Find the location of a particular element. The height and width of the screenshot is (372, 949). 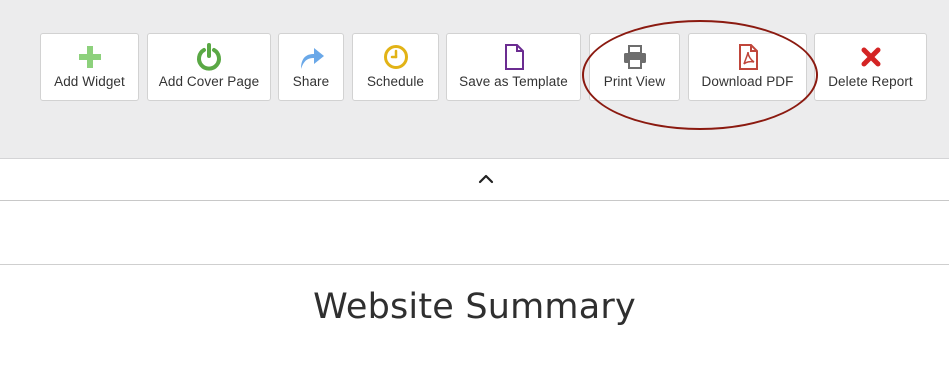

pdf-icon is located at coordinates (748, 57).